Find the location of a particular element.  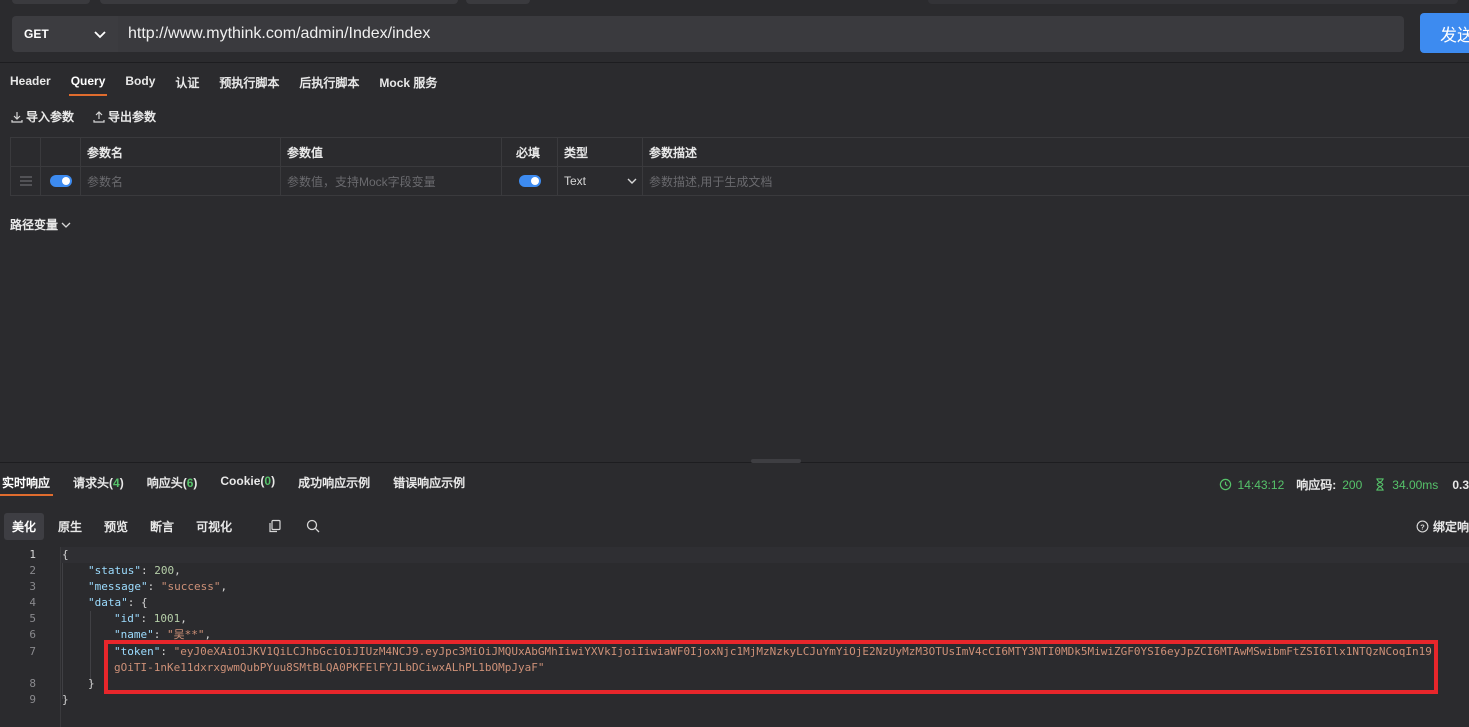

url-input: http://www.mythink.com/admin/Index/index is located at coordinates (761, 34).